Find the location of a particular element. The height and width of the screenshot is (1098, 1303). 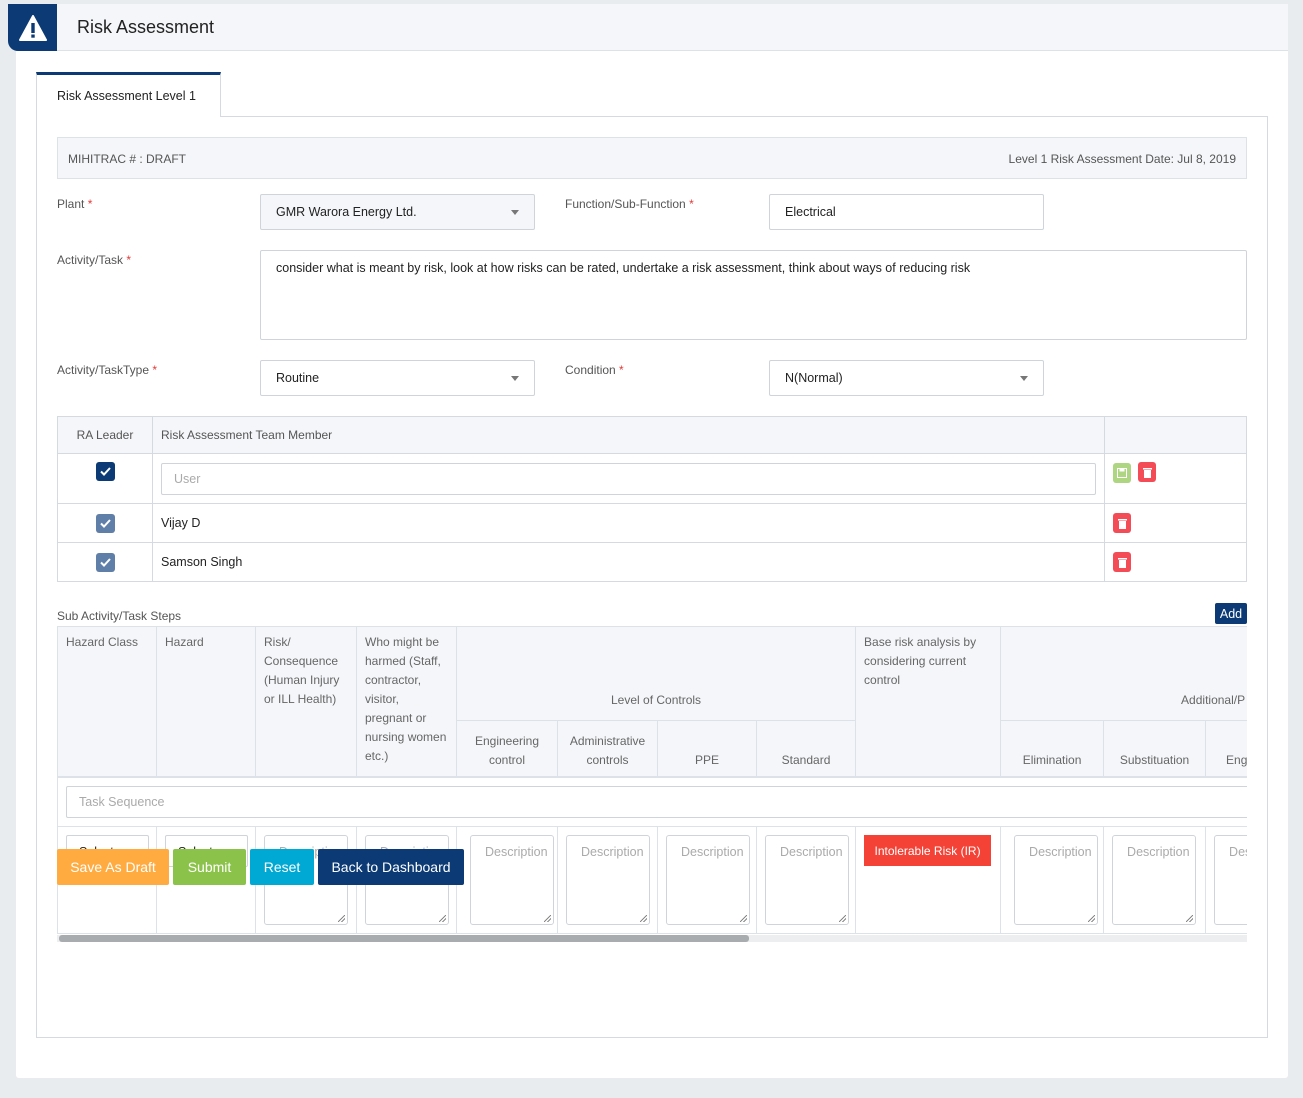

engineering-additional-textarea: Description is located at coordinates (1230, 880).